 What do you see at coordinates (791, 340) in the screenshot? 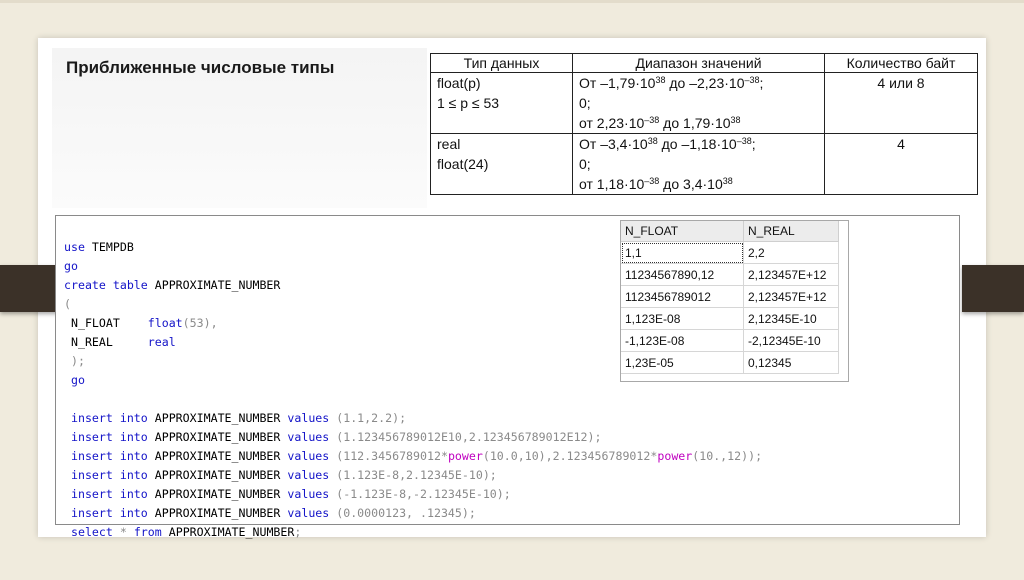
I see `result-cell: -2,12345E-10` at bounding box center [791, 340].